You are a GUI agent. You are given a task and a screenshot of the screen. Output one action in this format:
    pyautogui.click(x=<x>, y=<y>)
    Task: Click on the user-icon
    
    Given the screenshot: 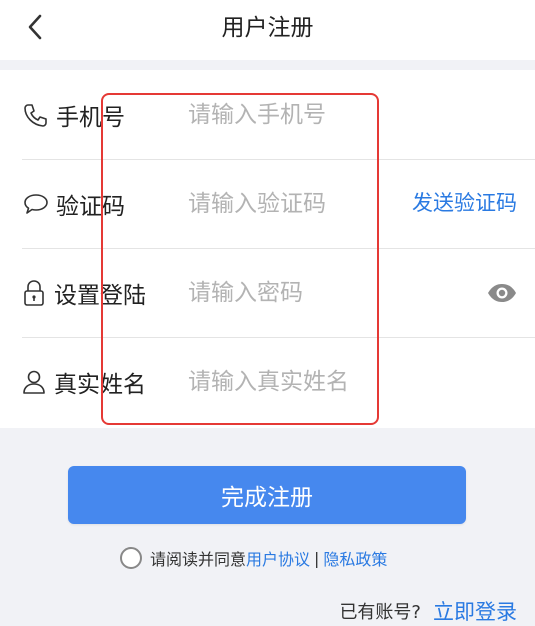 What is the action you would take?
    pyautogui.click(x=38, y=382)
    